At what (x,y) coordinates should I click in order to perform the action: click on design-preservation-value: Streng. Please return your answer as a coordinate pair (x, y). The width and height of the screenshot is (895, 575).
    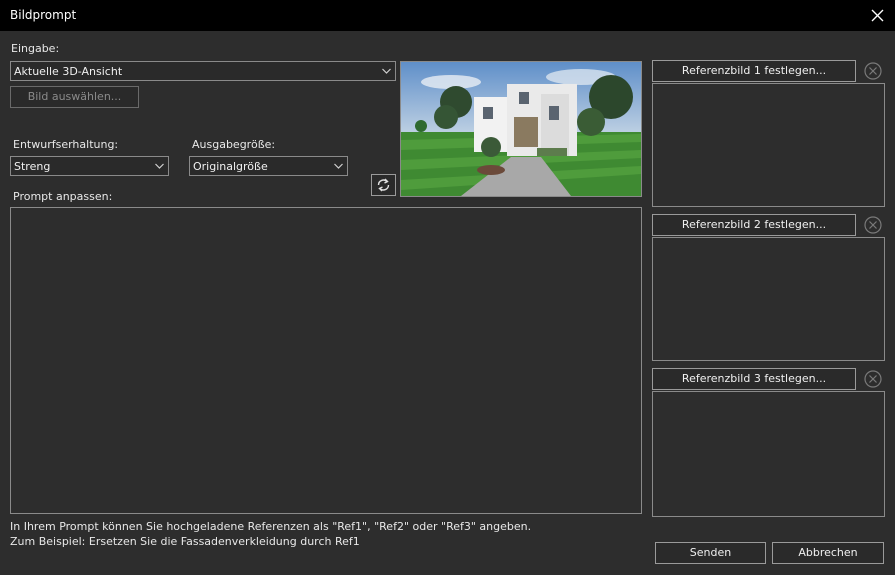
    Looking at the image, I should click on (32, 166).